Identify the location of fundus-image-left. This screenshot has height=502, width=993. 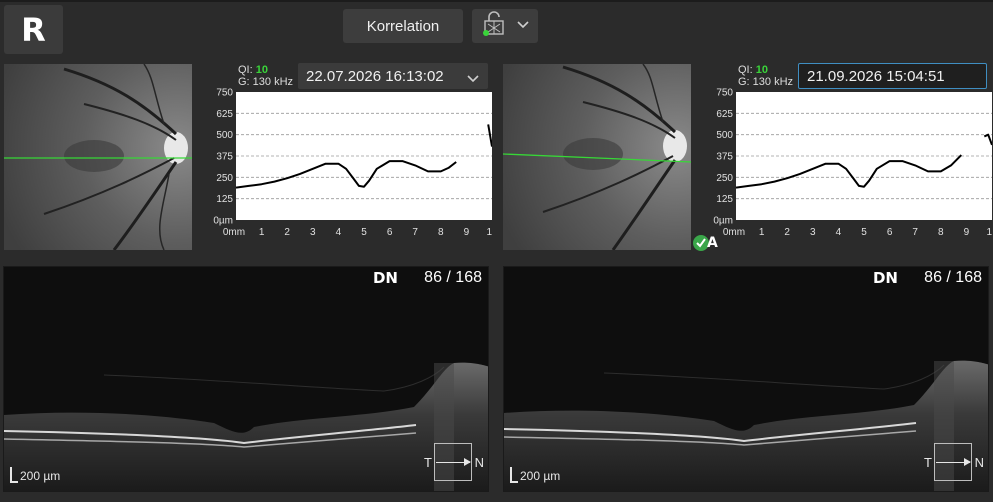
(98, 157).